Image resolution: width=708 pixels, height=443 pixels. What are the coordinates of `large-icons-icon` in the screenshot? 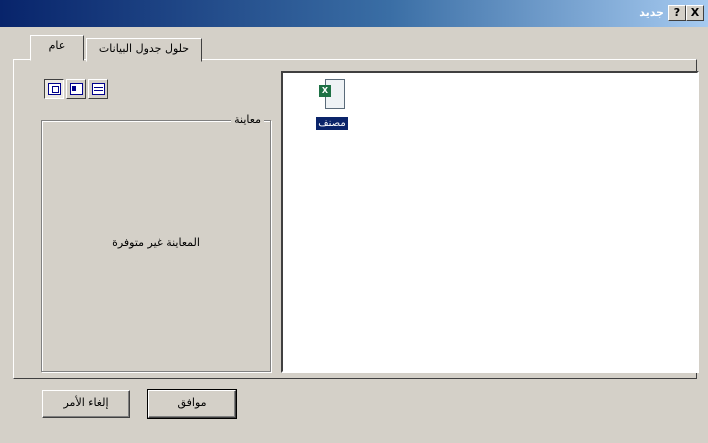 It's located at (54, 89).